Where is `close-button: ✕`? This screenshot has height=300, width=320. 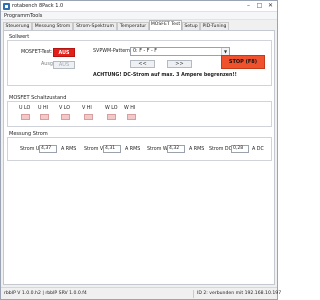 close-button: ✕ is located at coordinates (270, 6).